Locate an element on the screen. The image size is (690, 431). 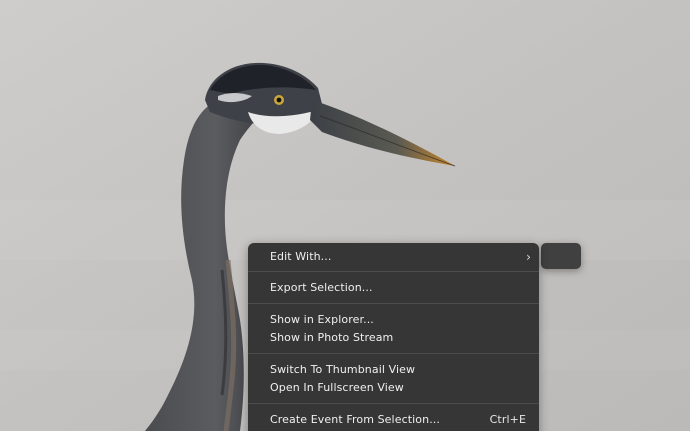
menu-item-create-event: Create Event From Selection... Ctrl+E is located at coordinates (393, 420).